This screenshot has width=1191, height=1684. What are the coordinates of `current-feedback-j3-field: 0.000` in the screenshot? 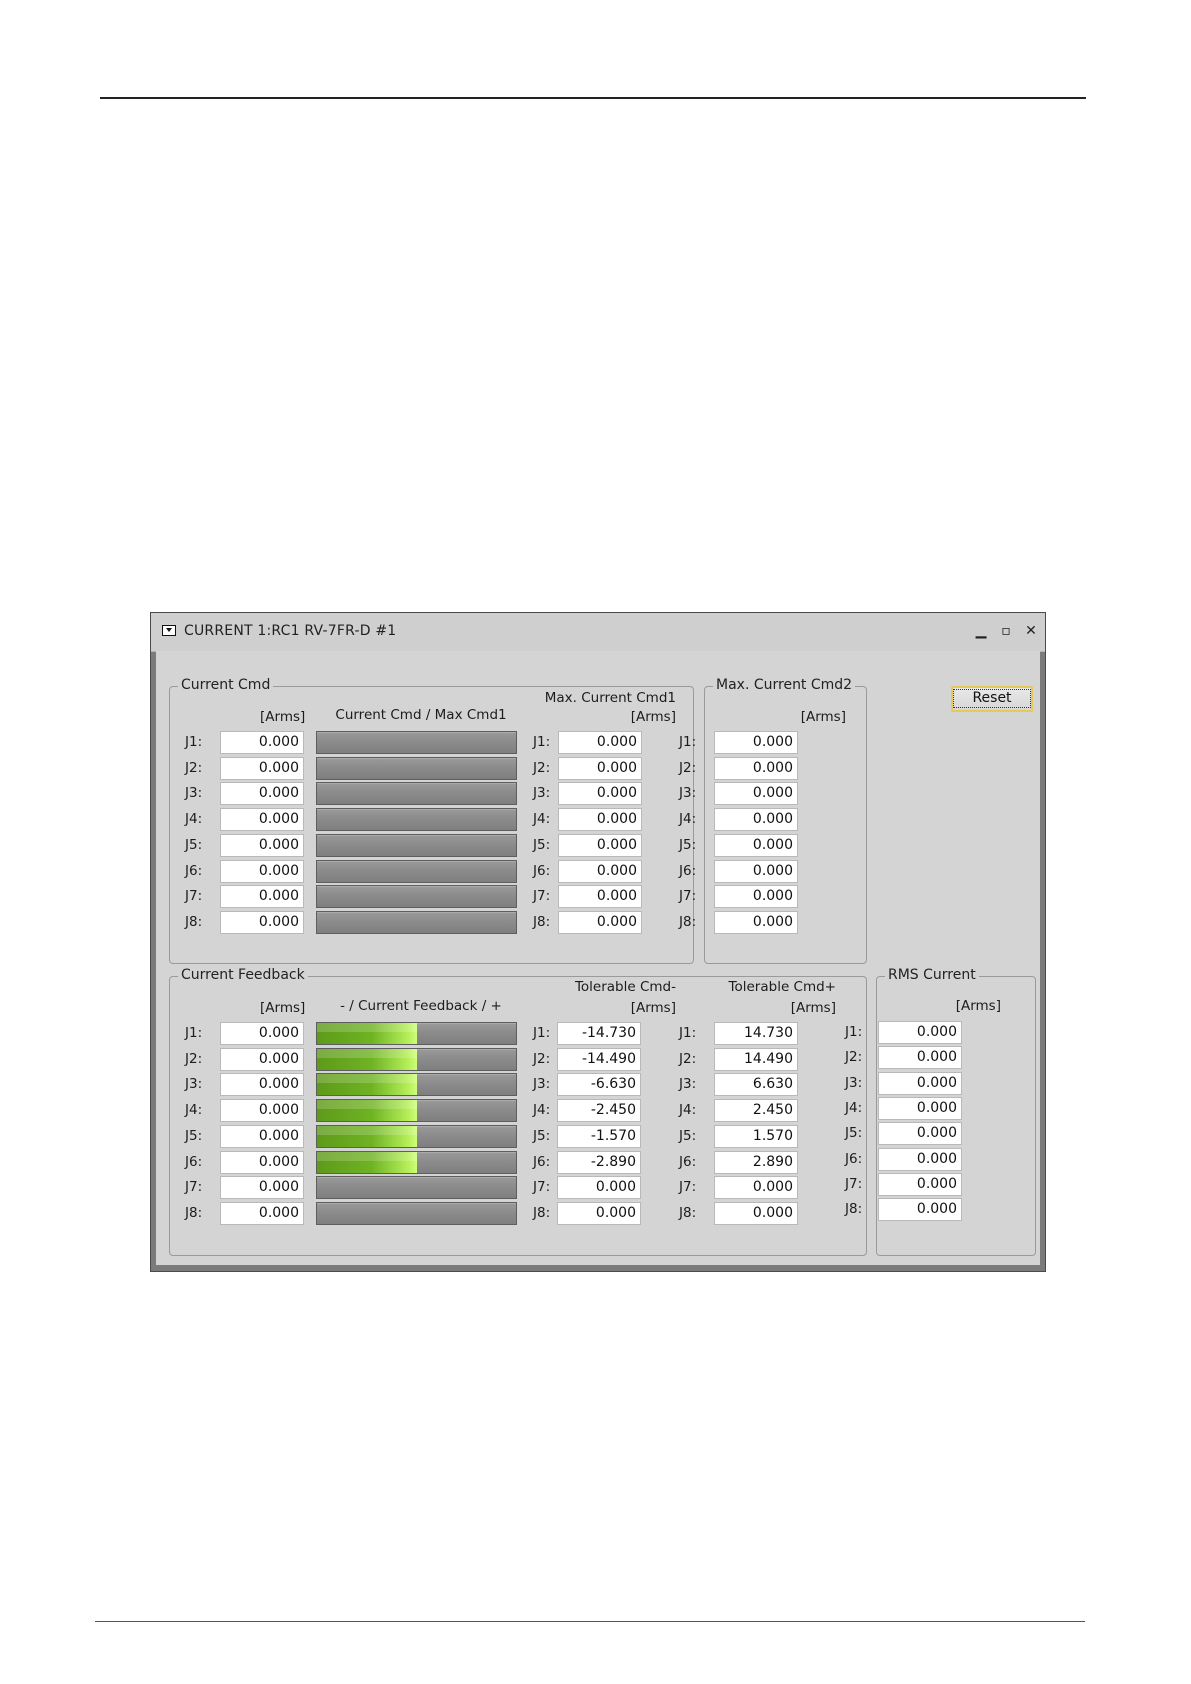 It's located at (262, 1084).